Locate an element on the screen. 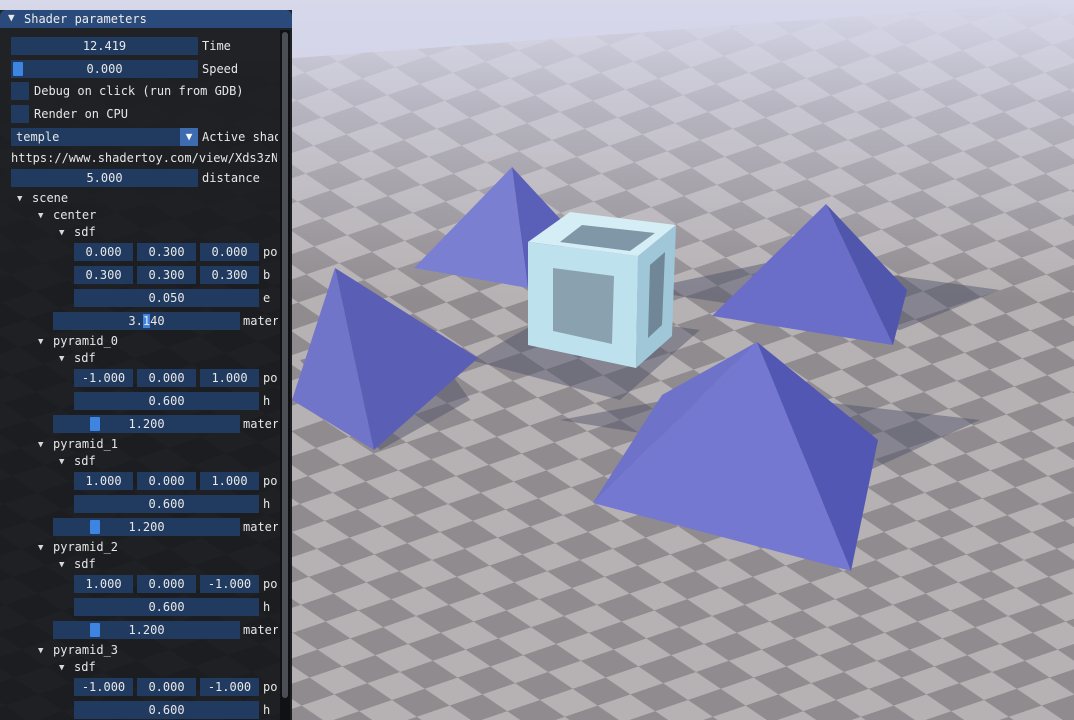  render-cpu-checkbox is located at coordinates (20, 114).